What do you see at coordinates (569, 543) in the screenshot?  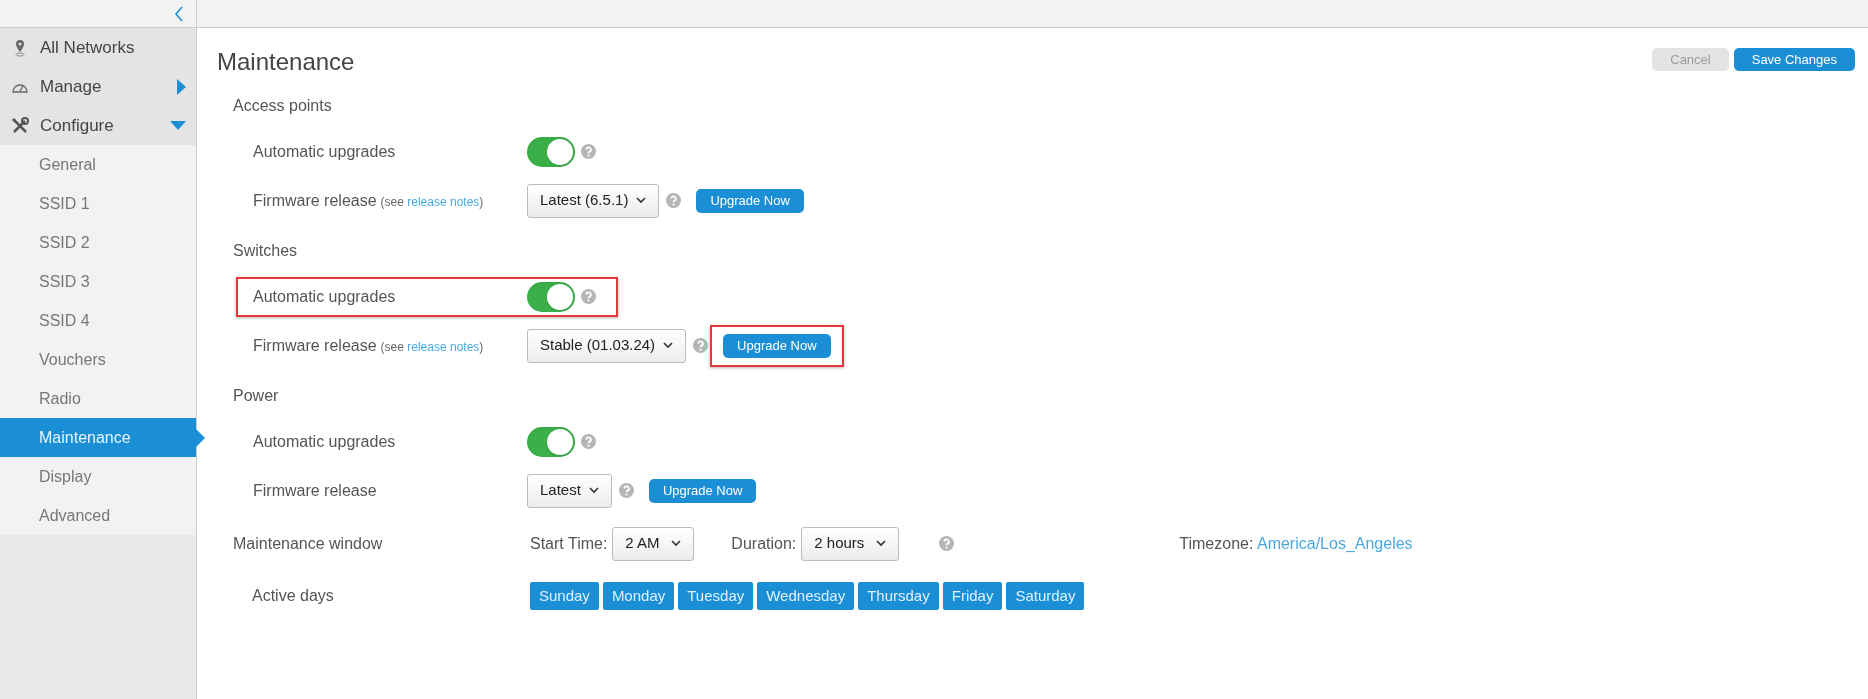 I see `field-label: Start Time:` at bounding box center [569, 543].